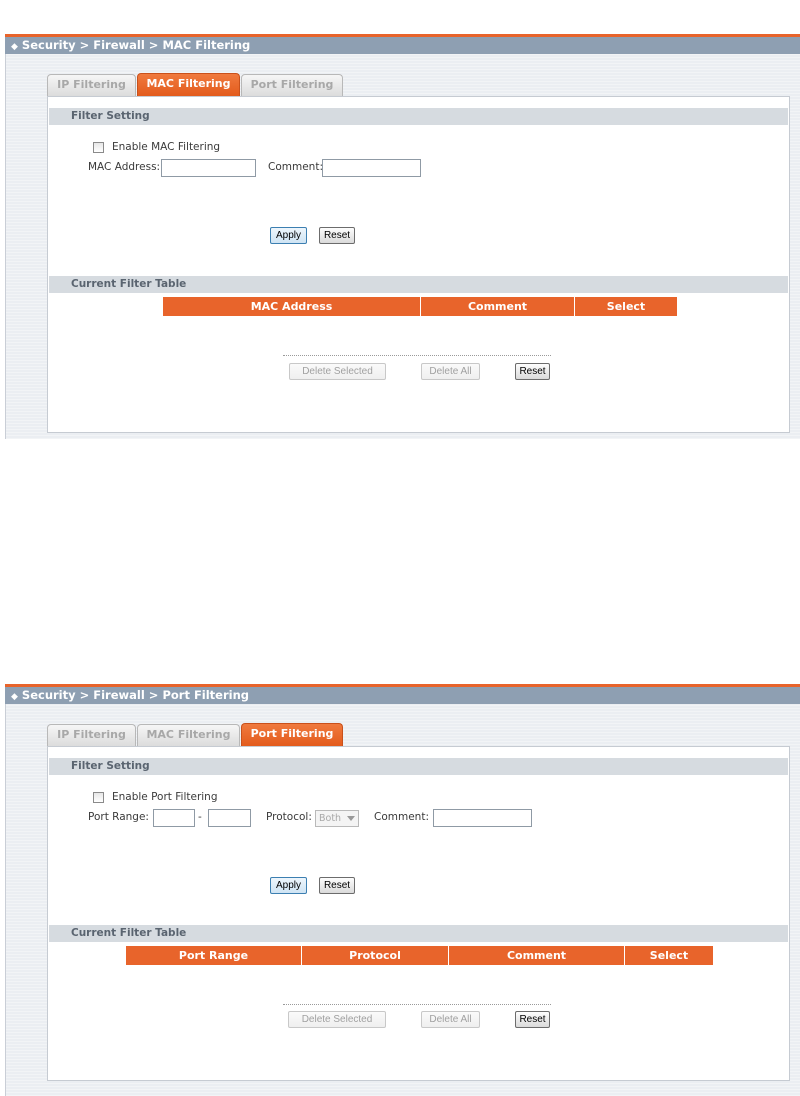 The image size is (800, 1096). I want to click on filter-table-header-row: Port Range Protocol Comment Select, so click(419, 955).